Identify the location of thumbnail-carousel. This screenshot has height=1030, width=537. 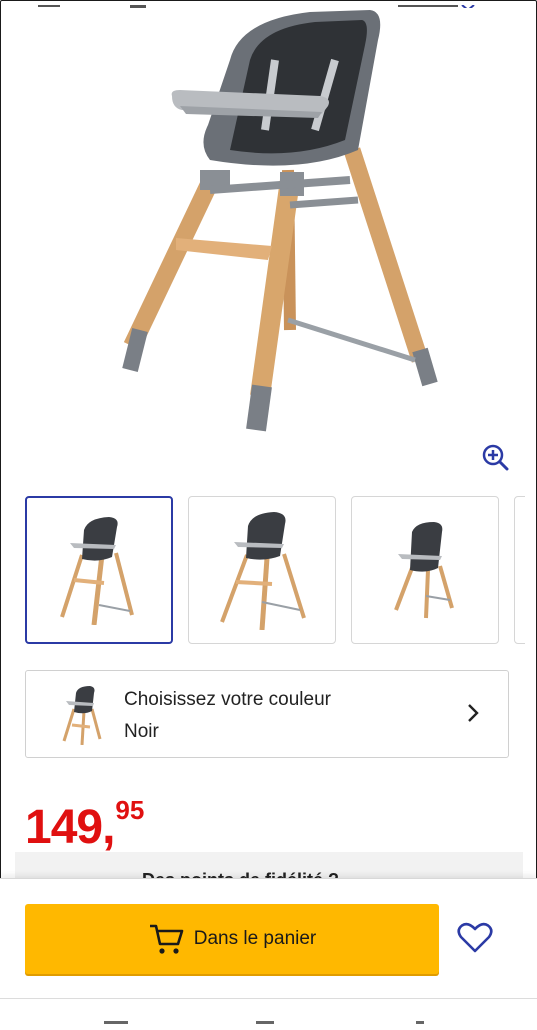
(275, 572).